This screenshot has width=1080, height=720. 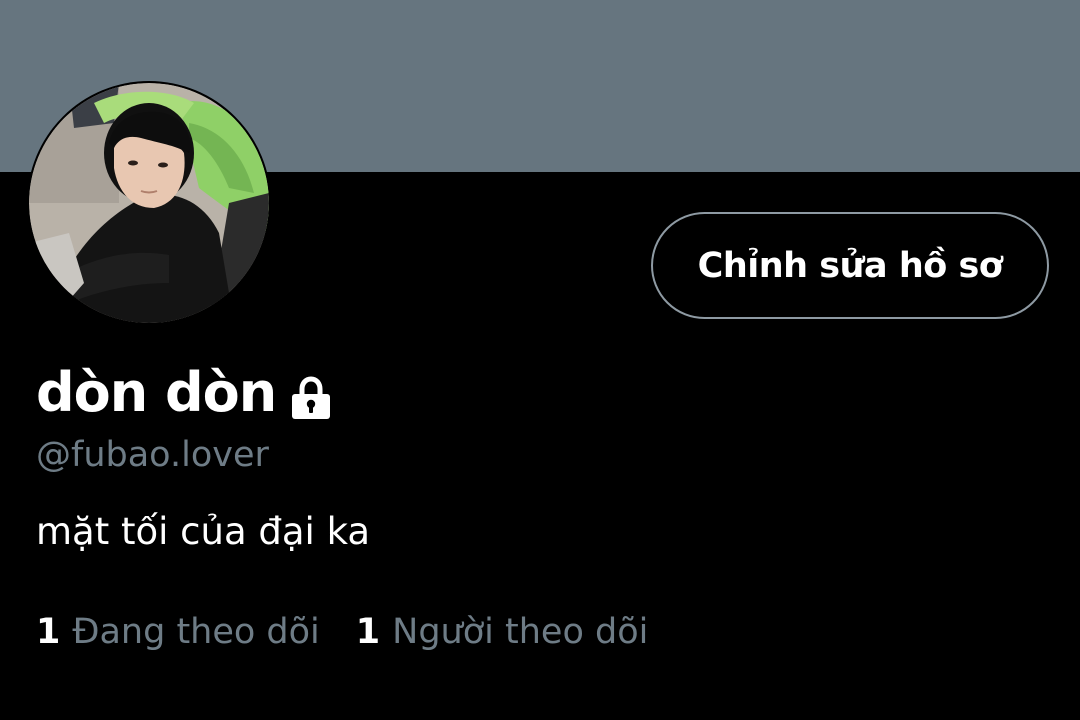 I want to click on following-stat: 1 Đang theo dõi, so click(x=178, y=632).